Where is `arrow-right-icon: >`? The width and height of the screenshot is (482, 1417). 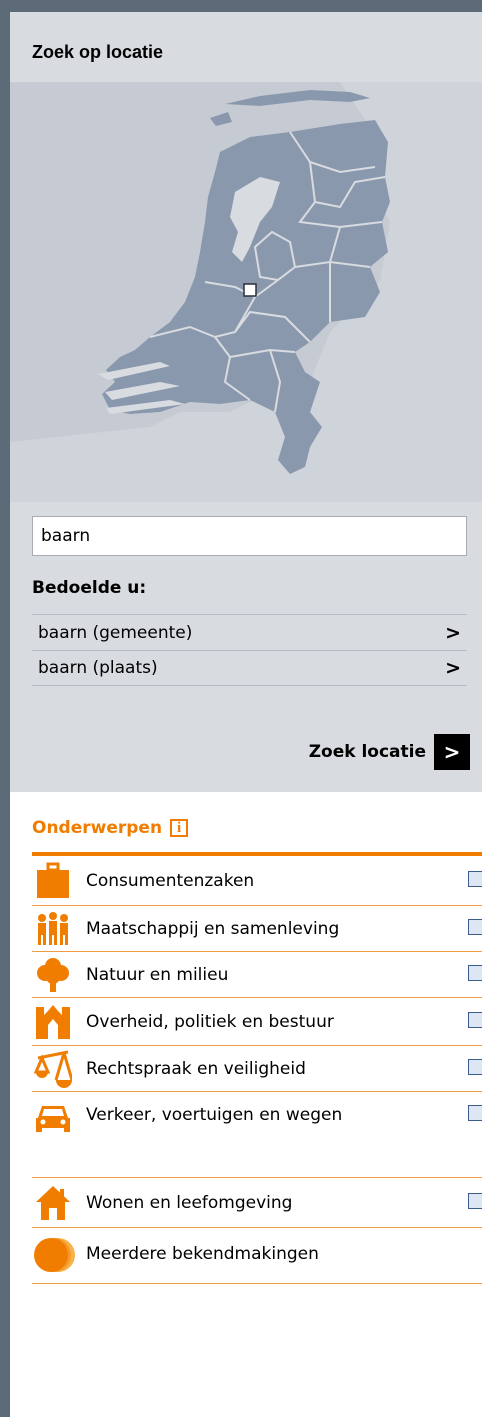 arrow-right-icon: > is located at coordinates (452, 752).